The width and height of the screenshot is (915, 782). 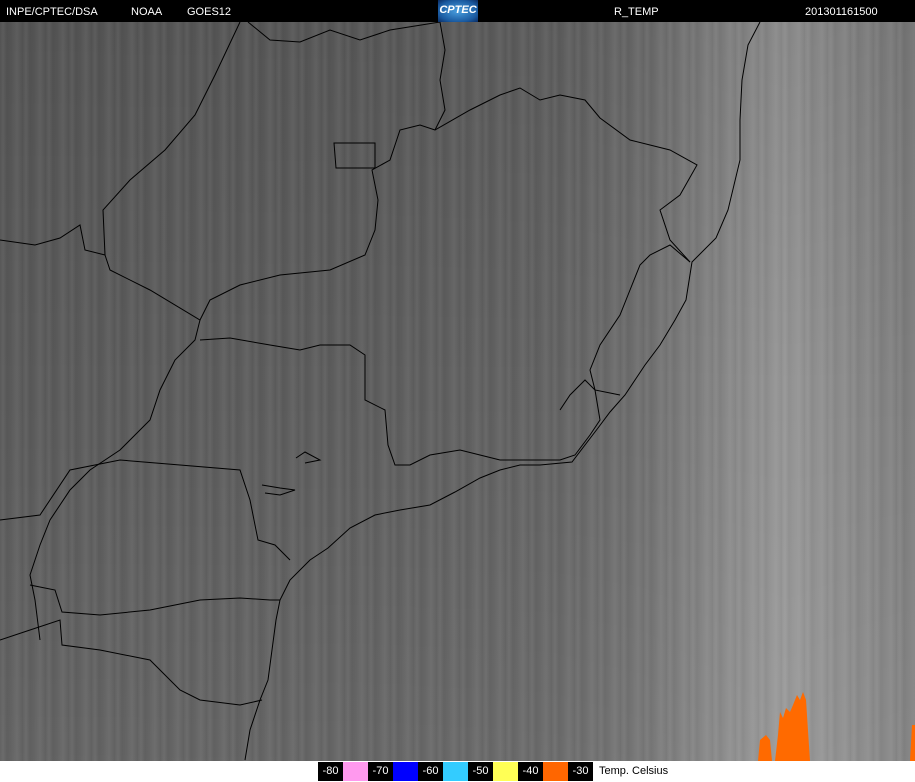 What do you see at coordinates (147, 12) in the screenshot?
I see `agency-label: NOAA` at bounding box center [147, 12].